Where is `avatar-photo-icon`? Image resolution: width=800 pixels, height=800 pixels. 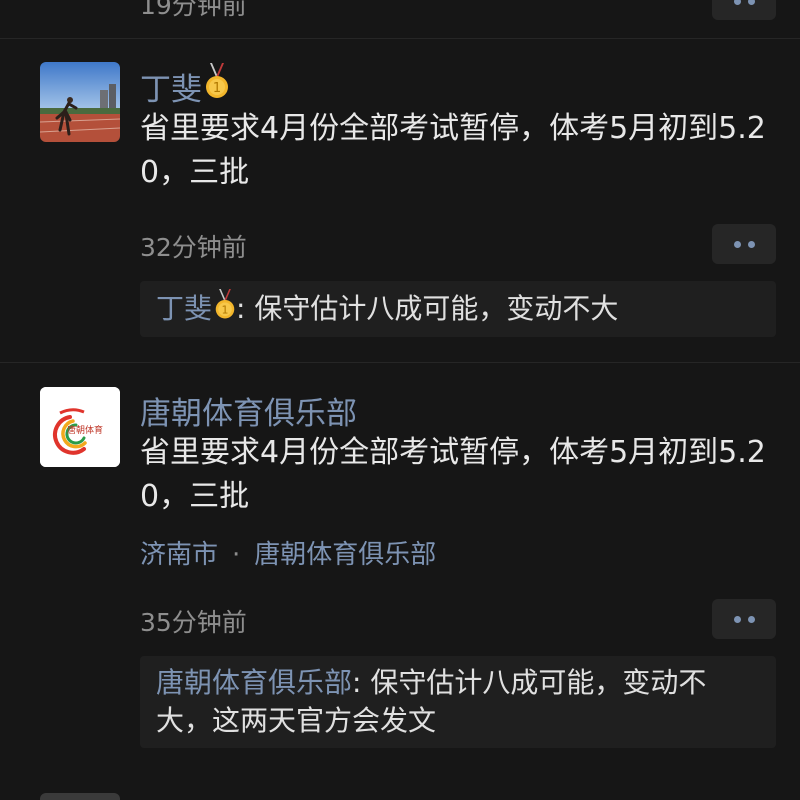
avatar-photo-icon is located at coordinates (80, 102).